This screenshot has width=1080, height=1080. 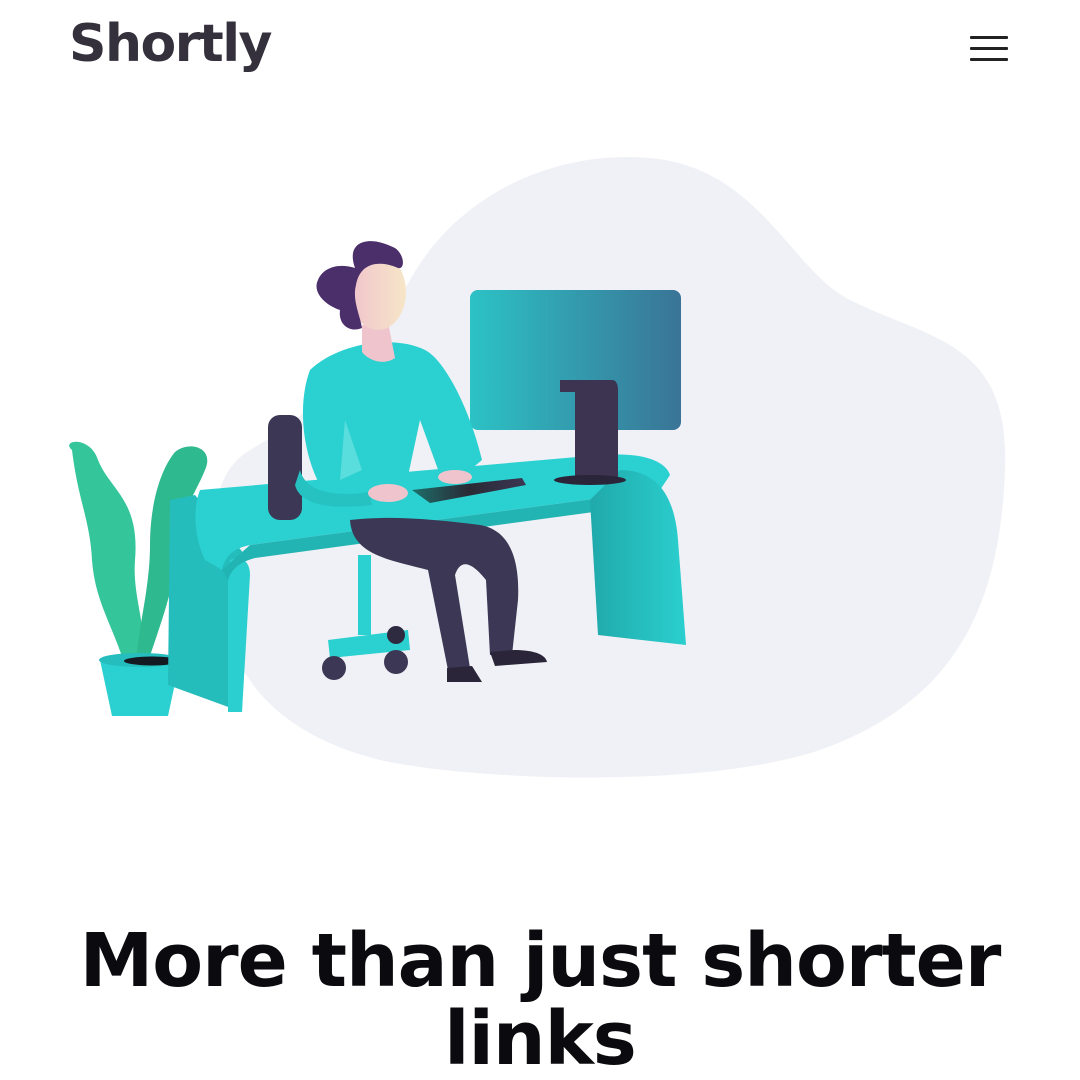 What do you see at coordinates (364, 595) in the screenshot?
I see `chair-post` at bounding box center [364, 595].